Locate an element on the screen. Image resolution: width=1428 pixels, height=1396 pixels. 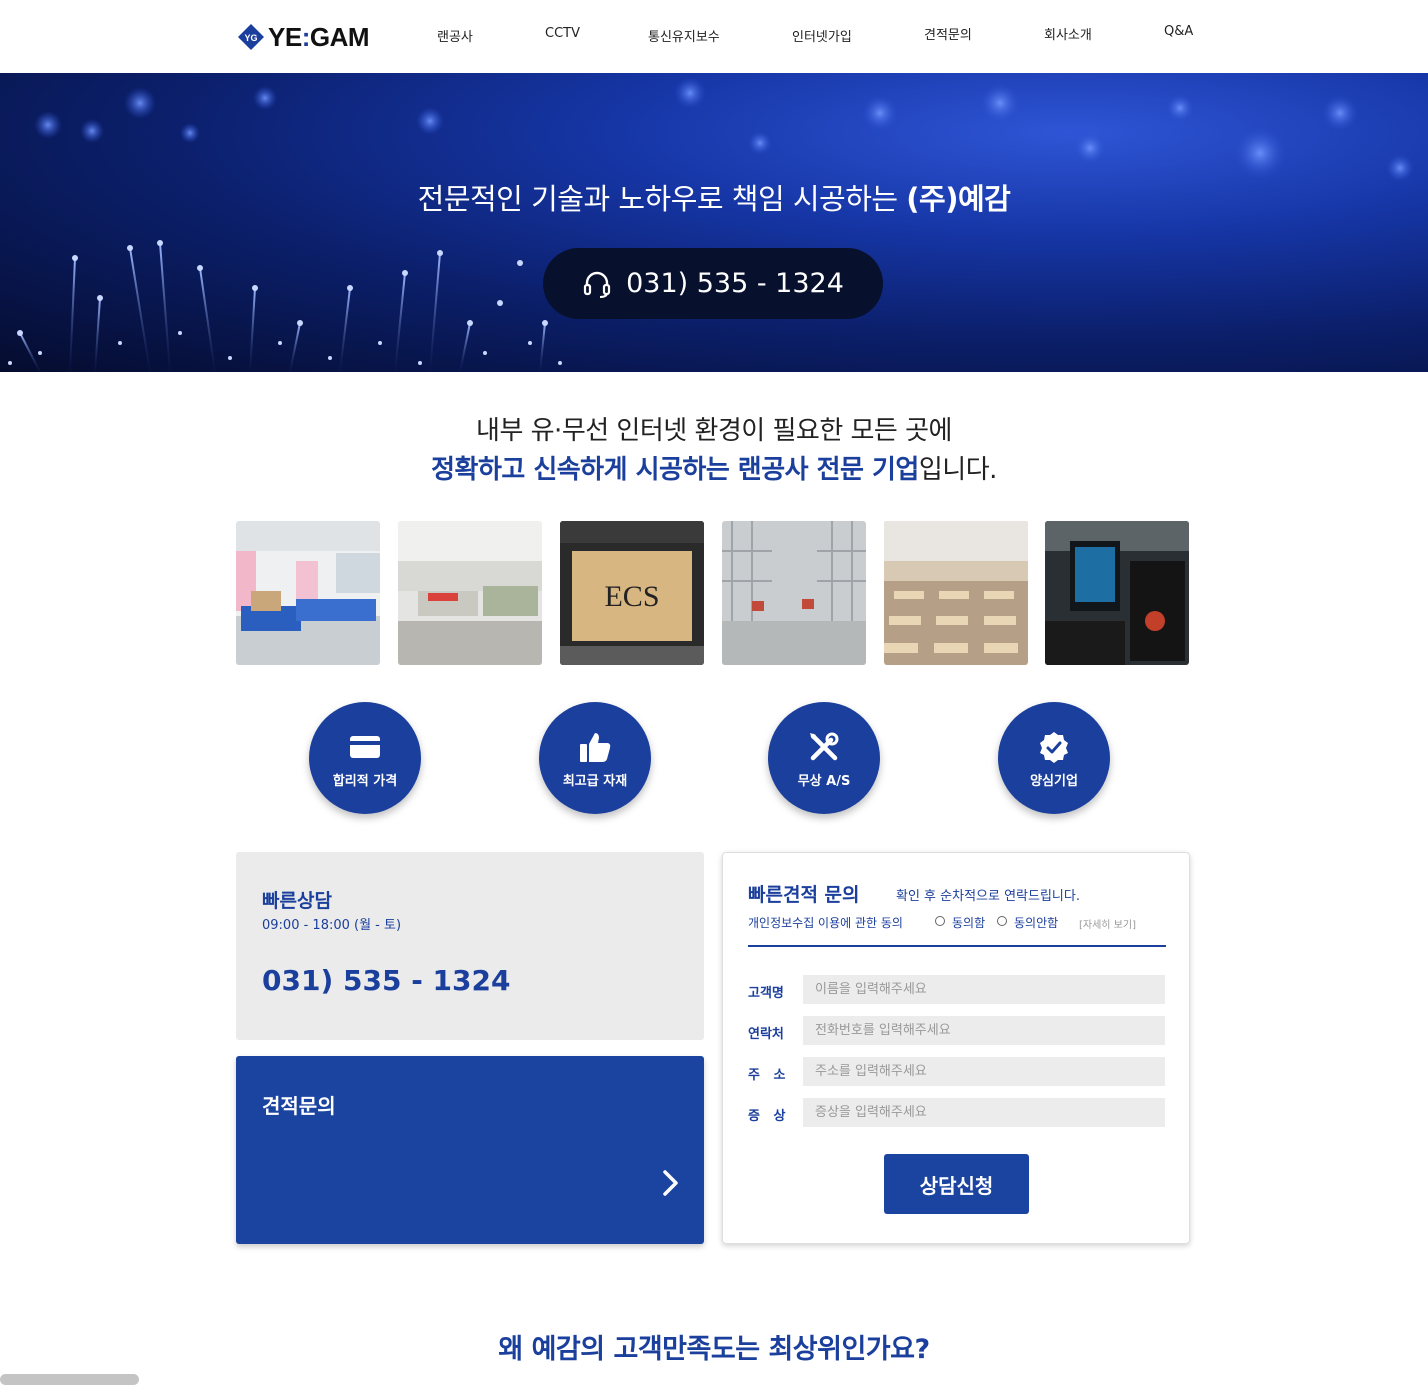
consult-phone: 031) 535 - 1324 is located at coordinates (386, 980).